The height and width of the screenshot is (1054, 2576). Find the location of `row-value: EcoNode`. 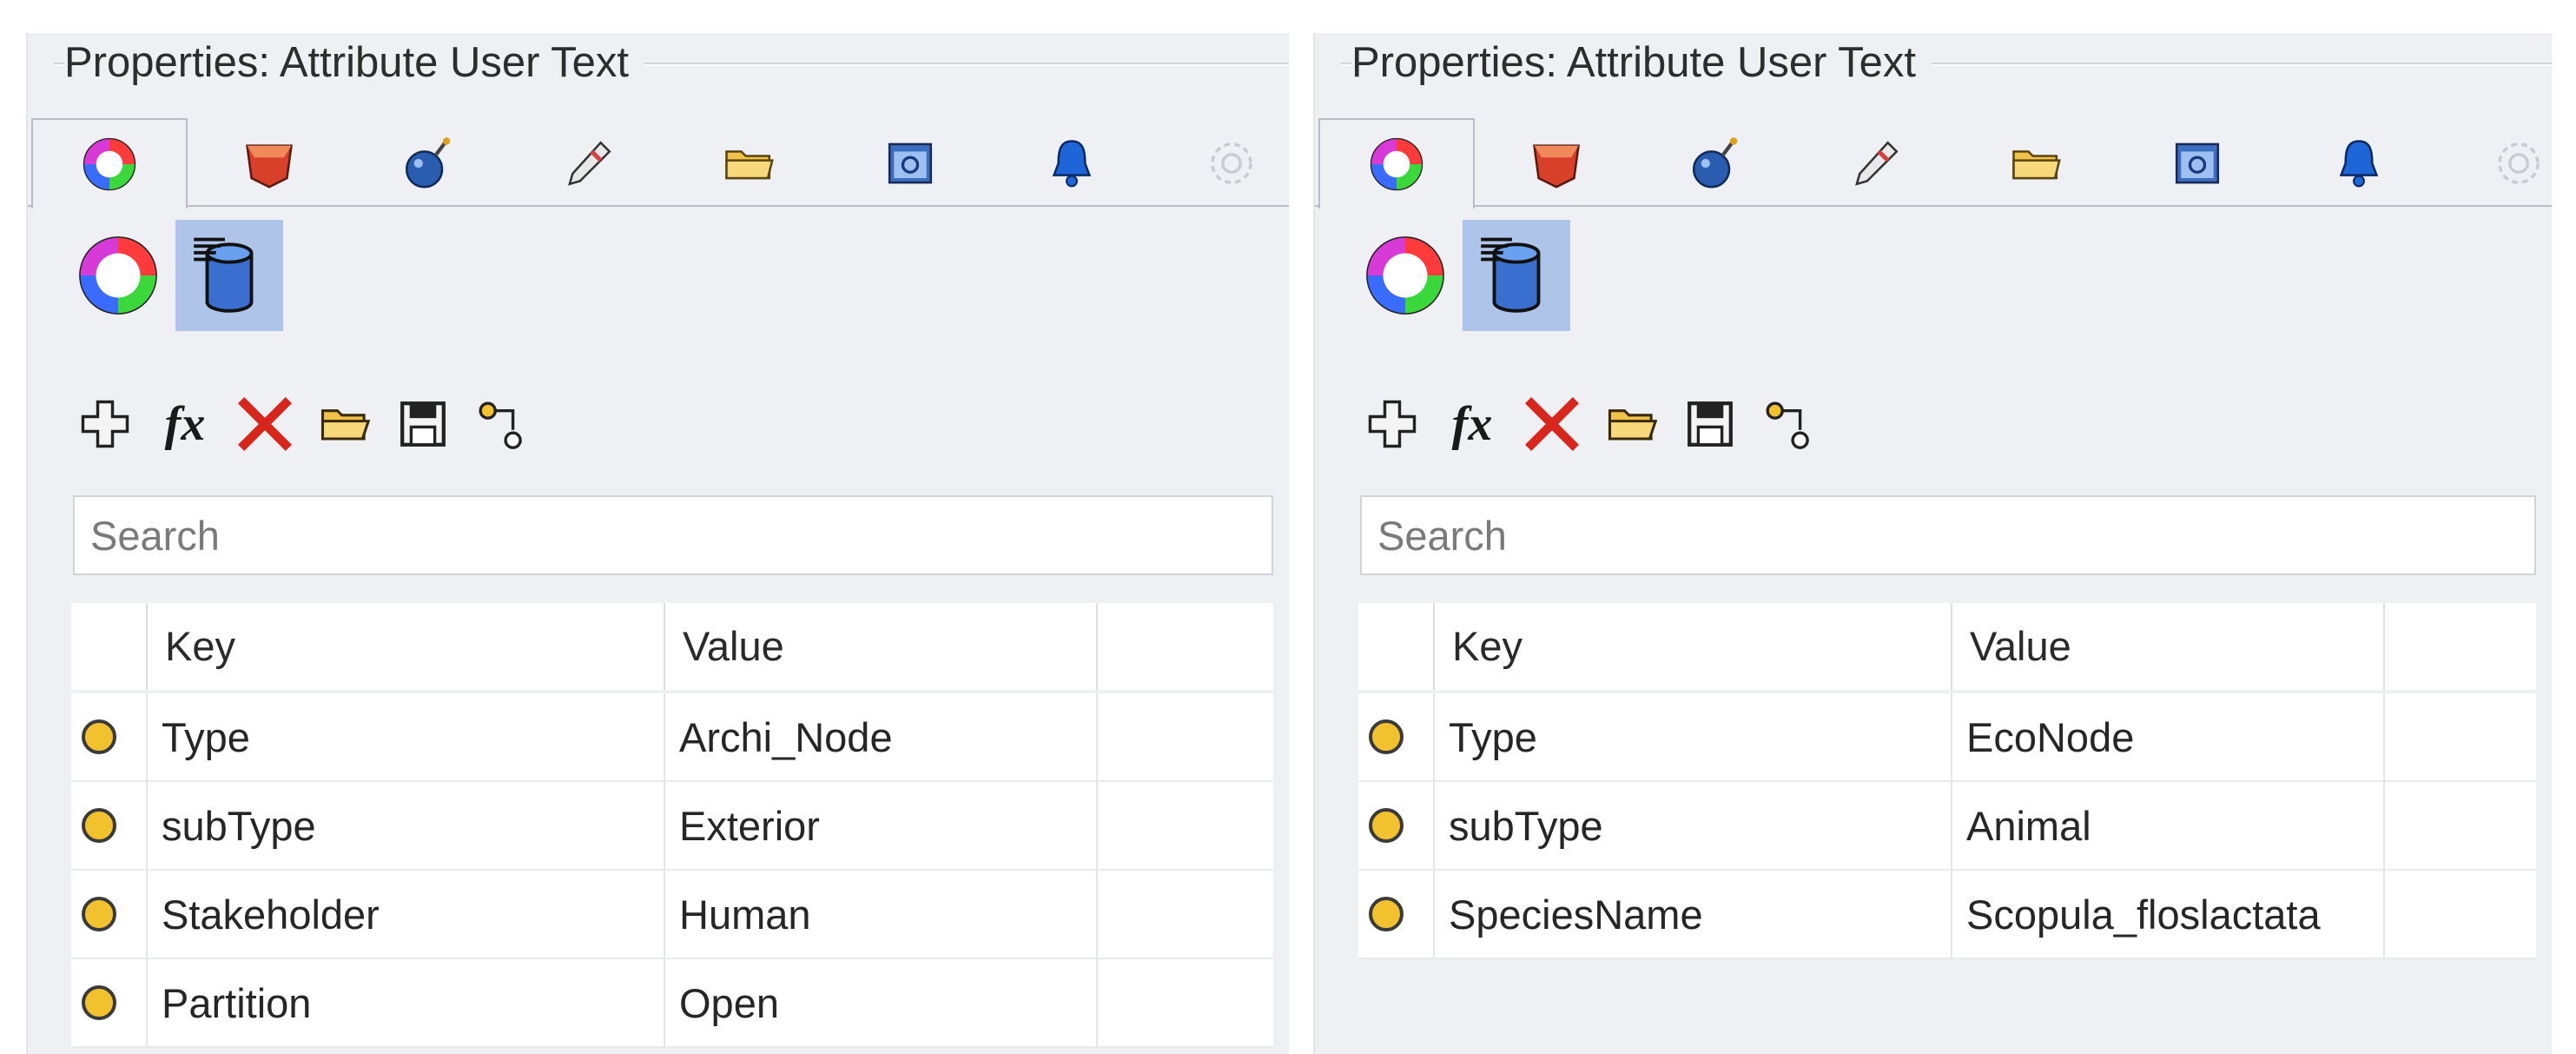

row-value: EcoNode is located at coordinates (2043, 737).